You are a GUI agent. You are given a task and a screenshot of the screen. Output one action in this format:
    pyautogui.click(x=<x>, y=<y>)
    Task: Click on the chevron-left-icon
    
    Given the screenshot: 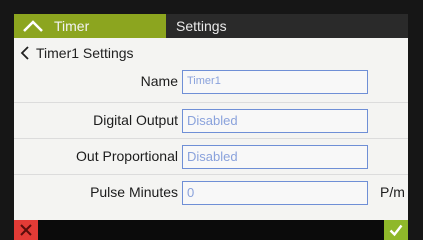 What is the action you would take?
    pyautogui.click(x=24, y=53)
    